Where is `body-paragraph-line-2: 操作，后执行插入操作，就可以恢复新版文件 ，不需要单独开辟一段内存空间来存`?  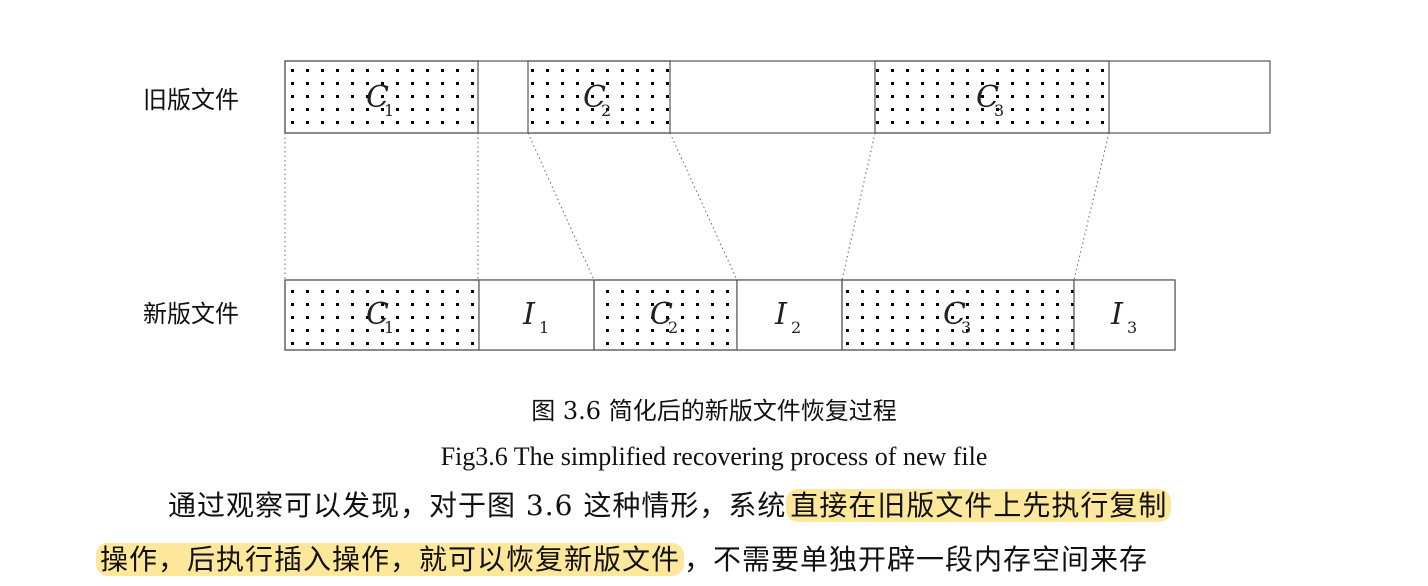
body-paragraph-line-2: 操作，后执行插入操作，就可以恢复新版文件 ，不需要单独开辟一段内存空间来存 is located at coordinates (736, 558).